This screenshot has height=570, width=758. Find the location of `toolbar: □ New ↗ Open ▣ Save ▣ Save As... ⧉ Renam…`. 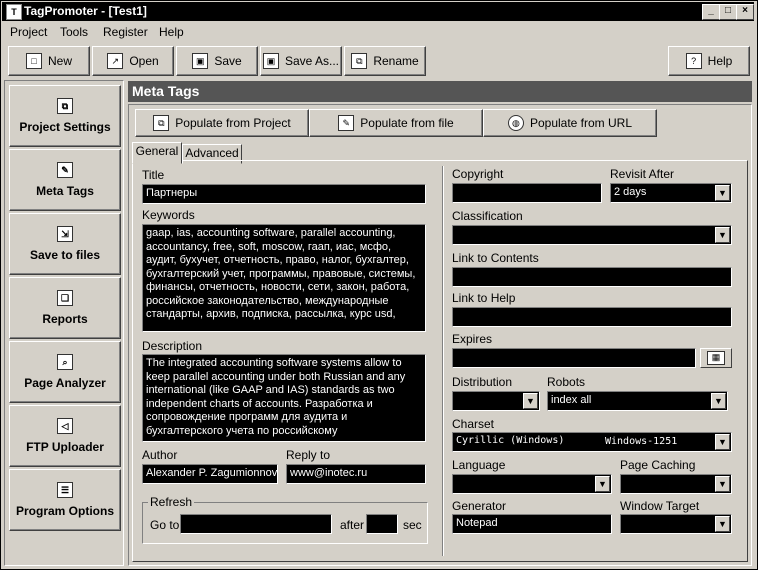

toolbar: □ New ↗ Open ▣ Save ▣ Save As... ⧉ Renam… is located at coordinates (378, 60).